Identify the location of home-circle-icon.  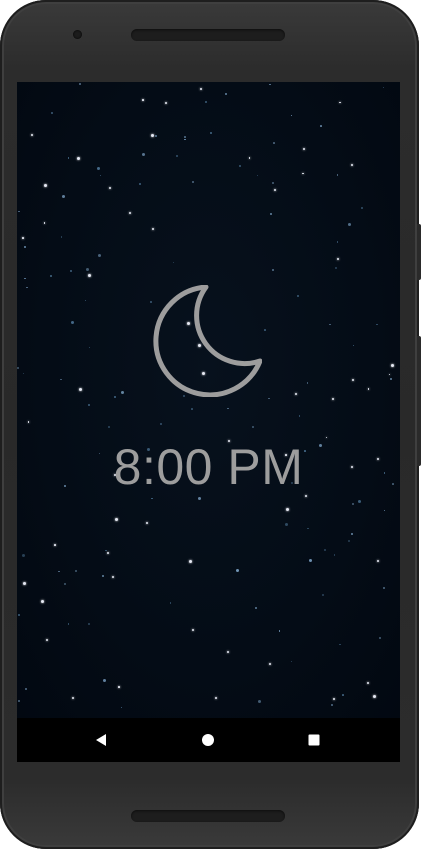
(208, 740).